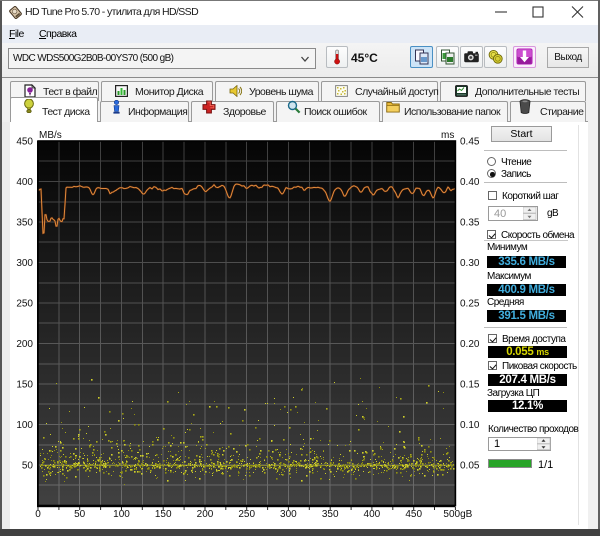 The image size is (600, 536). What do you see at coordinates (470, 425) in the screenshot?
I see `svg-text: 0.10` at bounding box center [470, 425].